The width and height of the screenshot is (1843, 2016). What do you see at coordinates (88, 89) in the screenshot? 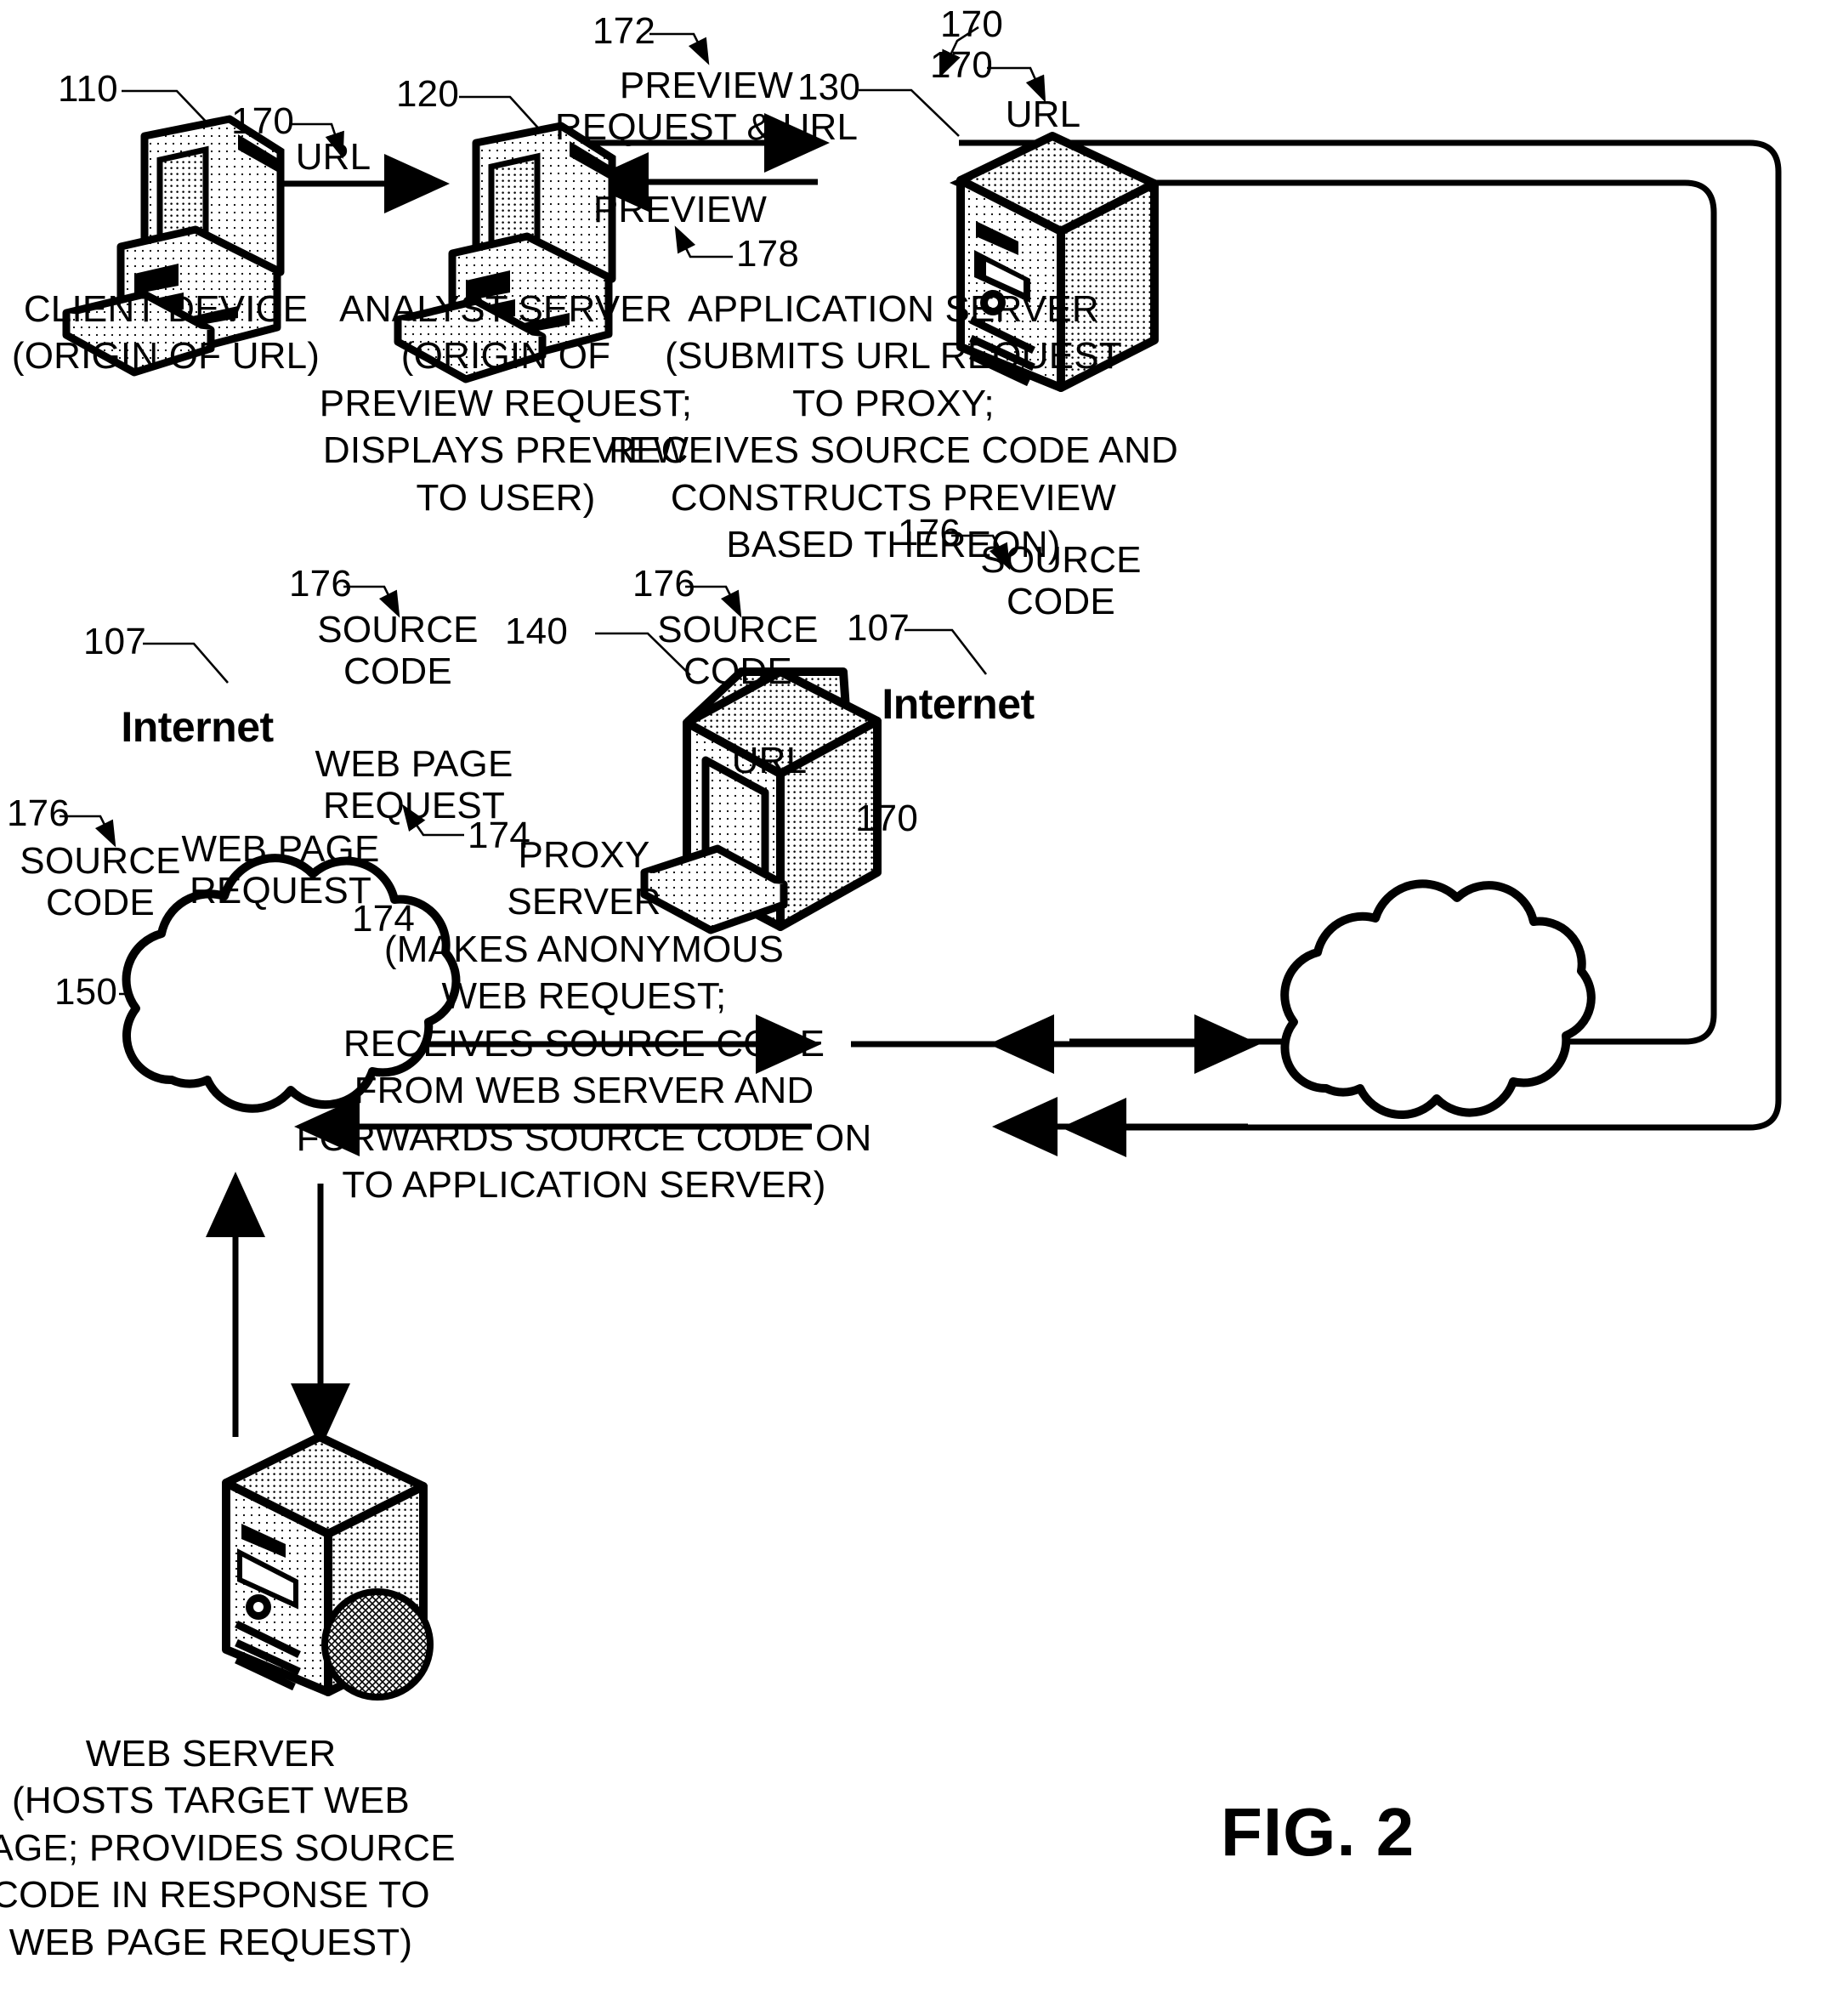
I see `reference-numeral-110: 110` at bounding box center [88, 89].